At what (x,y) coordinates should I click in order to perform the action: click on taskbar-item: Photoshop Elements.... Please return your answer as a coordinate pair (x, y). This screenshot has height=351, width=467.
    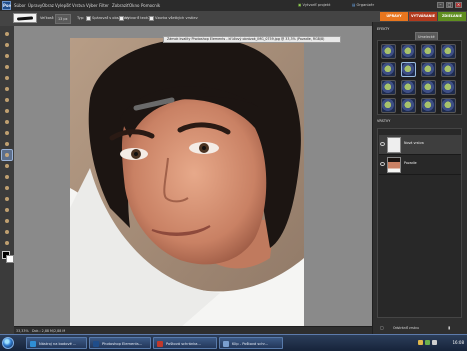
    Looking at the image, I should click on (120, 343).